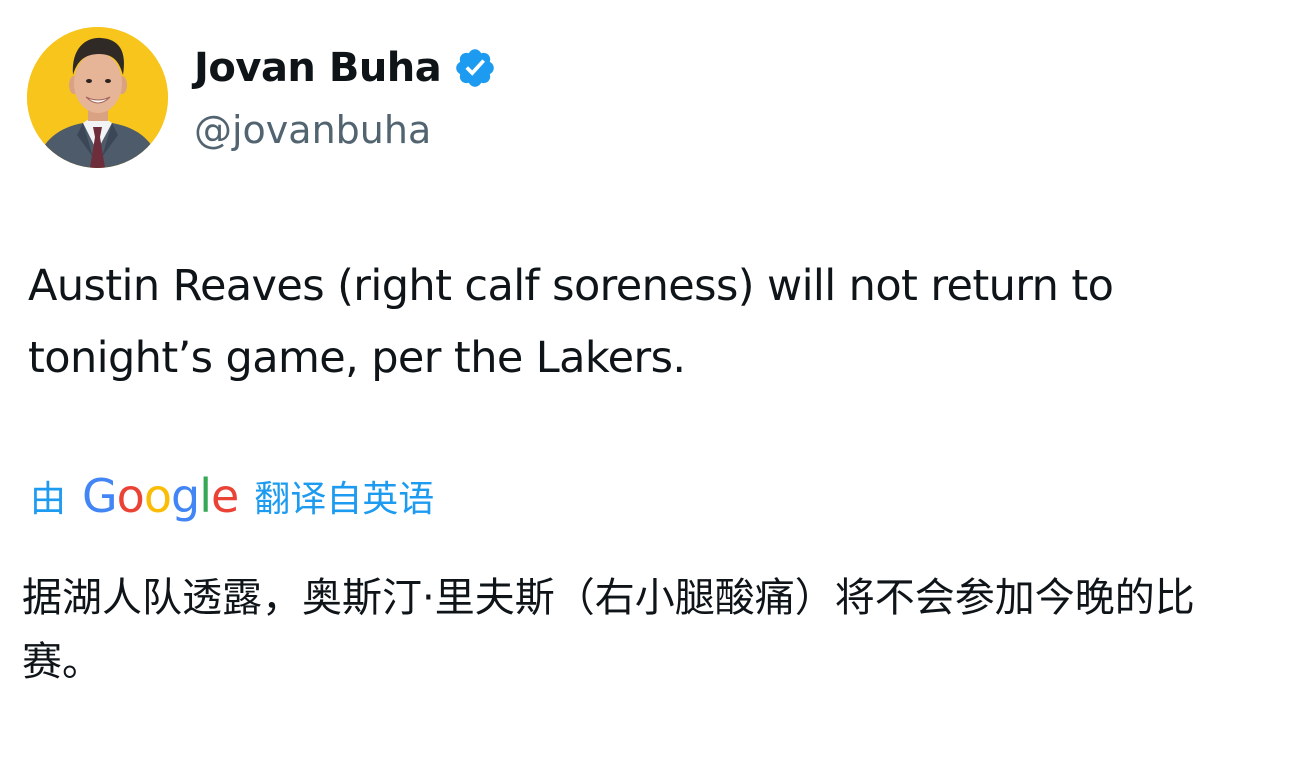  What do you see at coordinates (344, 499) in the screenshot?
I see `translation-suffix: 翻译自英语` at bounding box center [344, 499].